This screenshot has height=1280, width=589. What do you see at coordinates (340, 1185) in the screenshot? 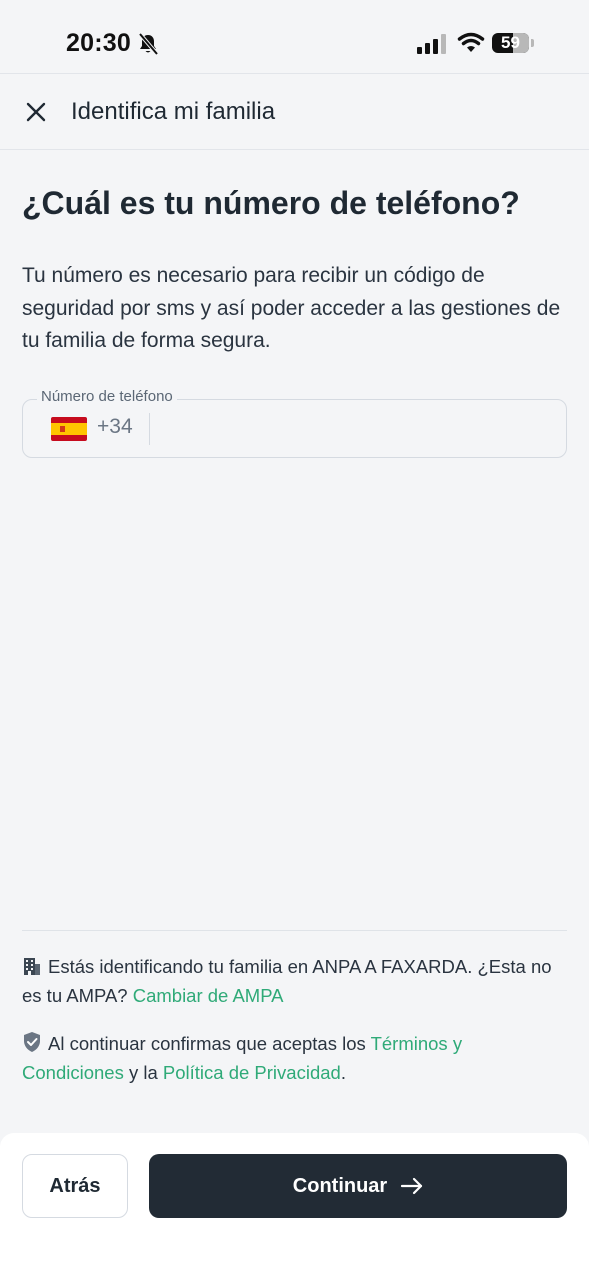
I see `continue-label: Continuar` at bounding box center [340, 1185].